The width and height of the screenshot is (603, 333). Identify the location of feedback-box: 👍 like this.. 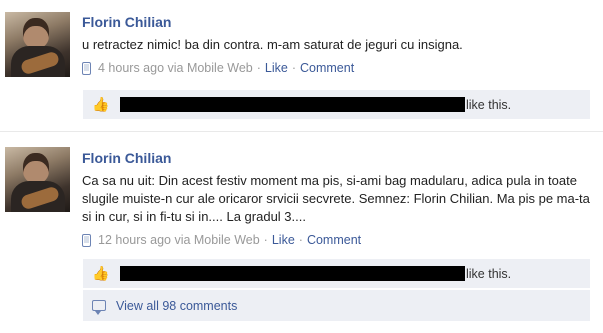
(336, 105).